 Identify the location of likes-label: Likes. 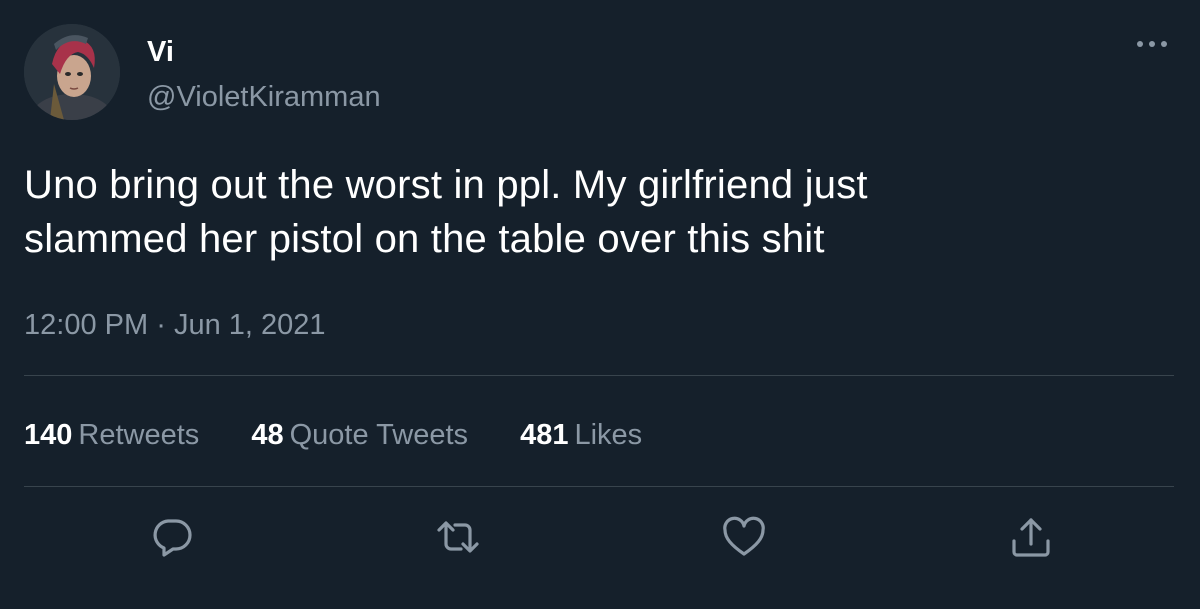
(608, 435).